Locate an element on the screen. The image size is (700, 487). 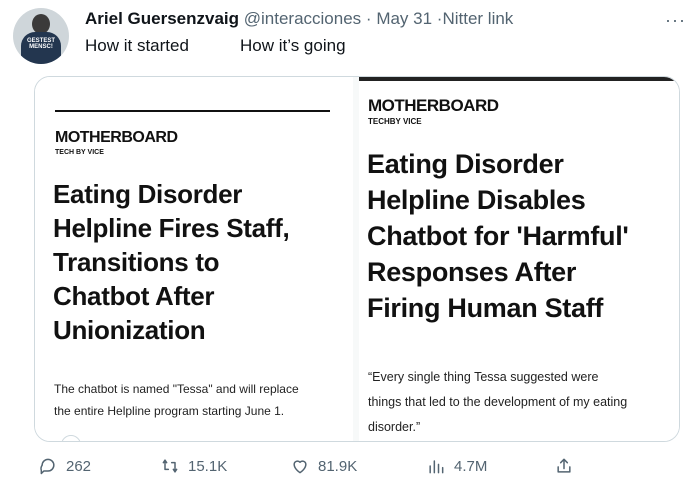
headline-line: Chatbot for 'Harmful' is located at coordinates (498, 236).